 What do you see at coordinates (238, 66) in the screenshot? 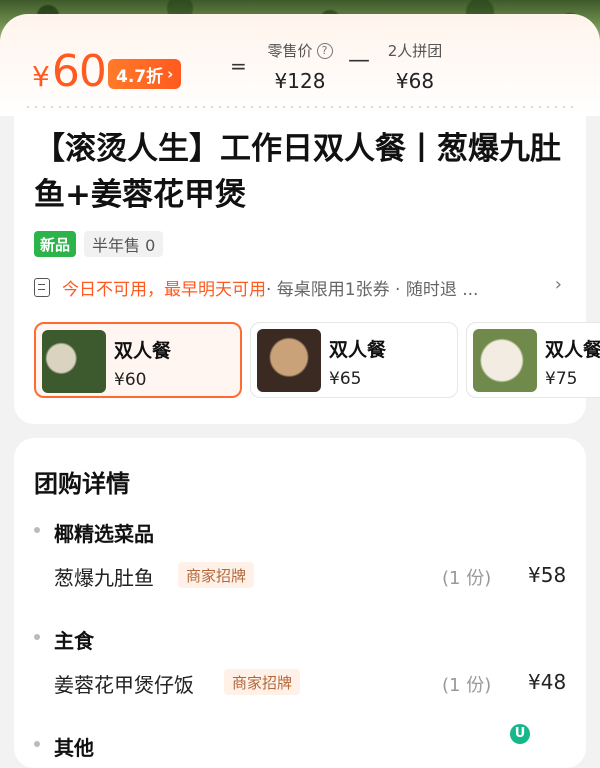
I see `equals-sign: =` at bounding box center [238, 66].